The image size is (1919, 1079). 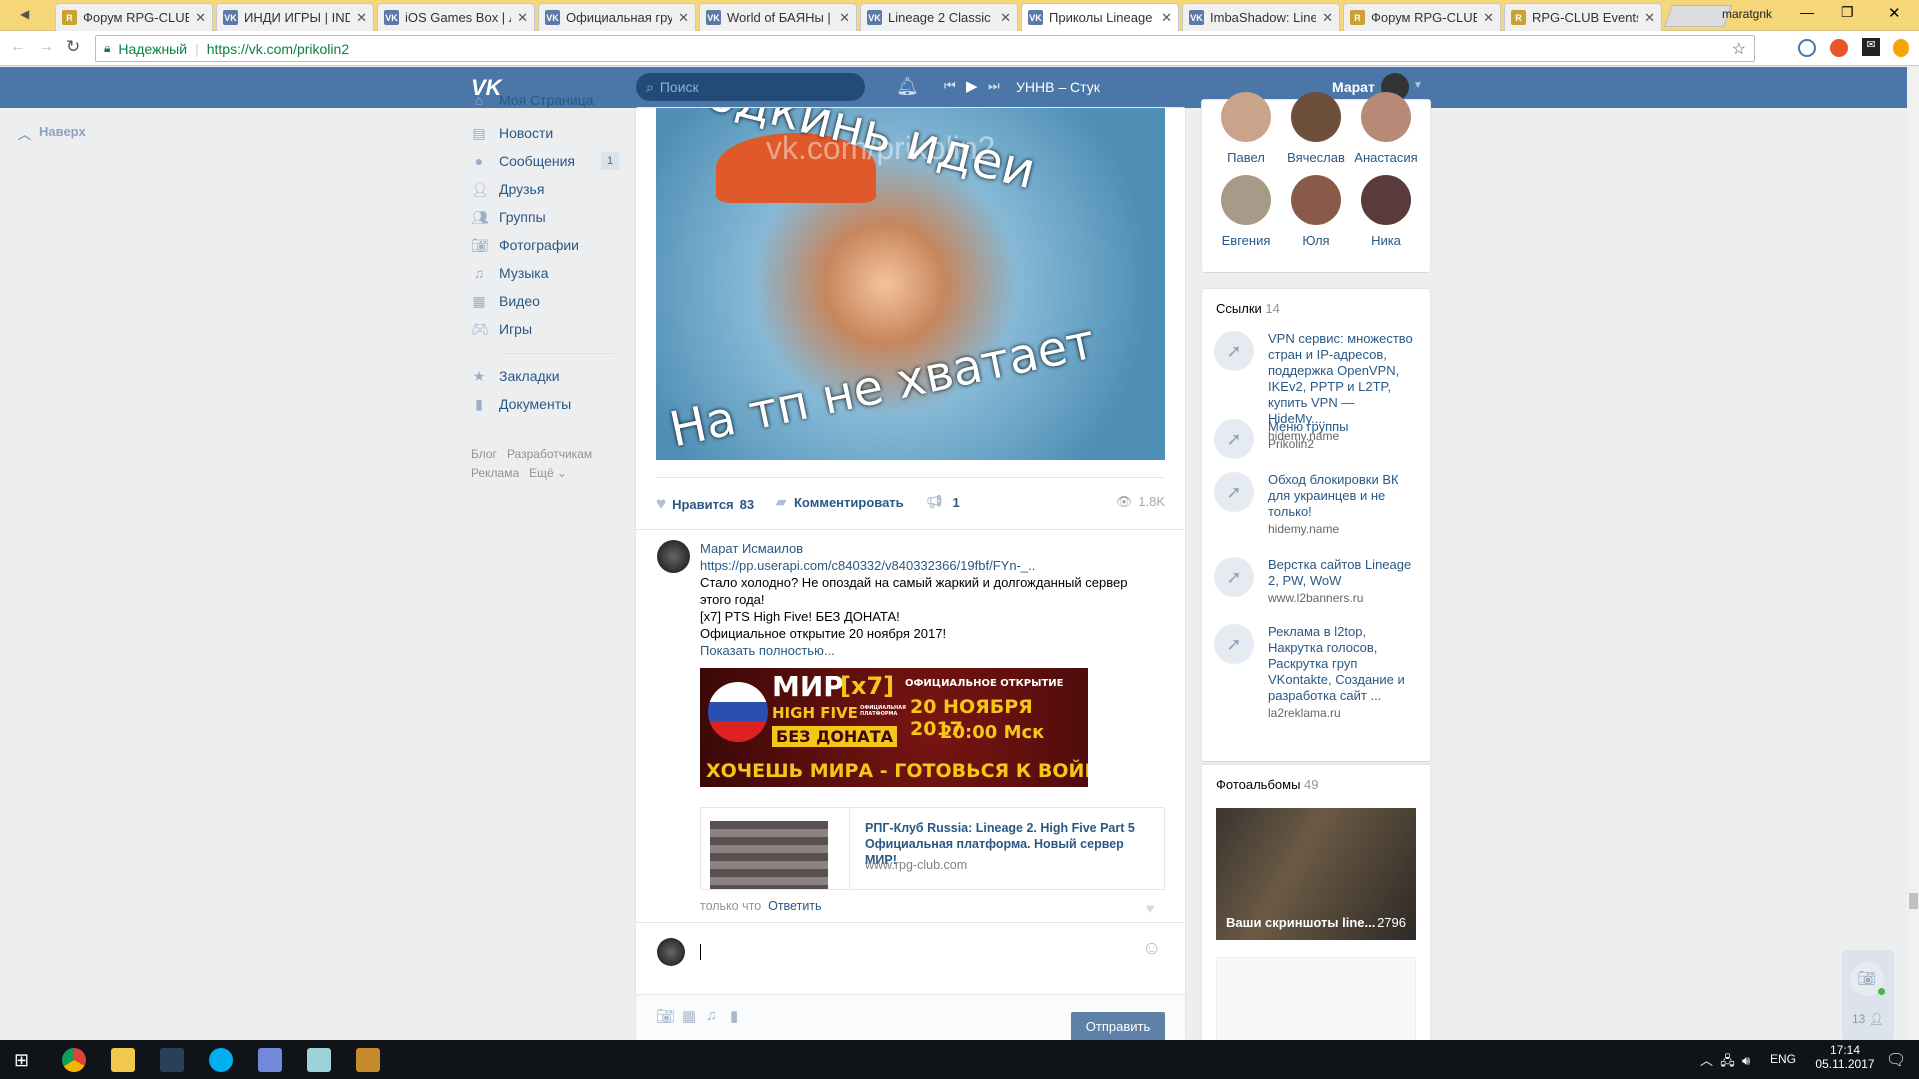 What do you see at coordinates (925, 48) in the screenshot?
I see `url-bar: 🔒︎ Надежный | https://vk.com/prikolin2 ☆` at bounding box center [925, 48].